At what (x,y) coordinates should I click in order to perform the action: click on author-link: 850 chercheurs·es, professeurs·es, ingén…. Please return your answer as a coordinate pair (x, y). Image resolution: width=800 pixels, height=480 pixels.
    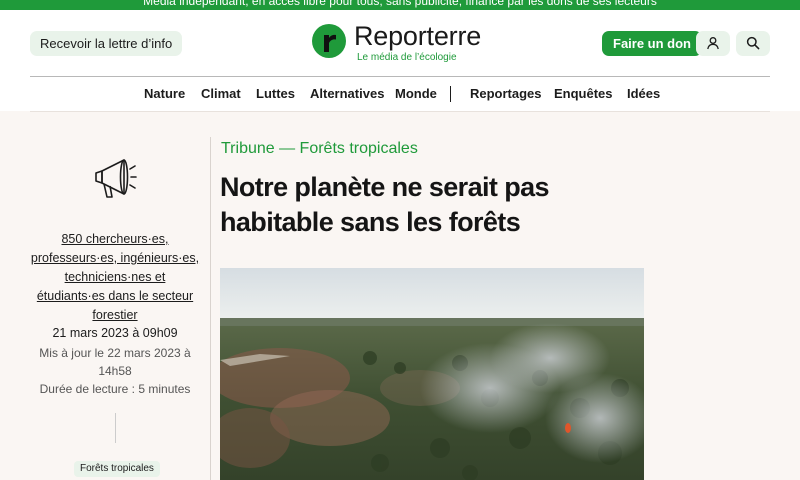
    Looking at the image, I should click on (115, 277).